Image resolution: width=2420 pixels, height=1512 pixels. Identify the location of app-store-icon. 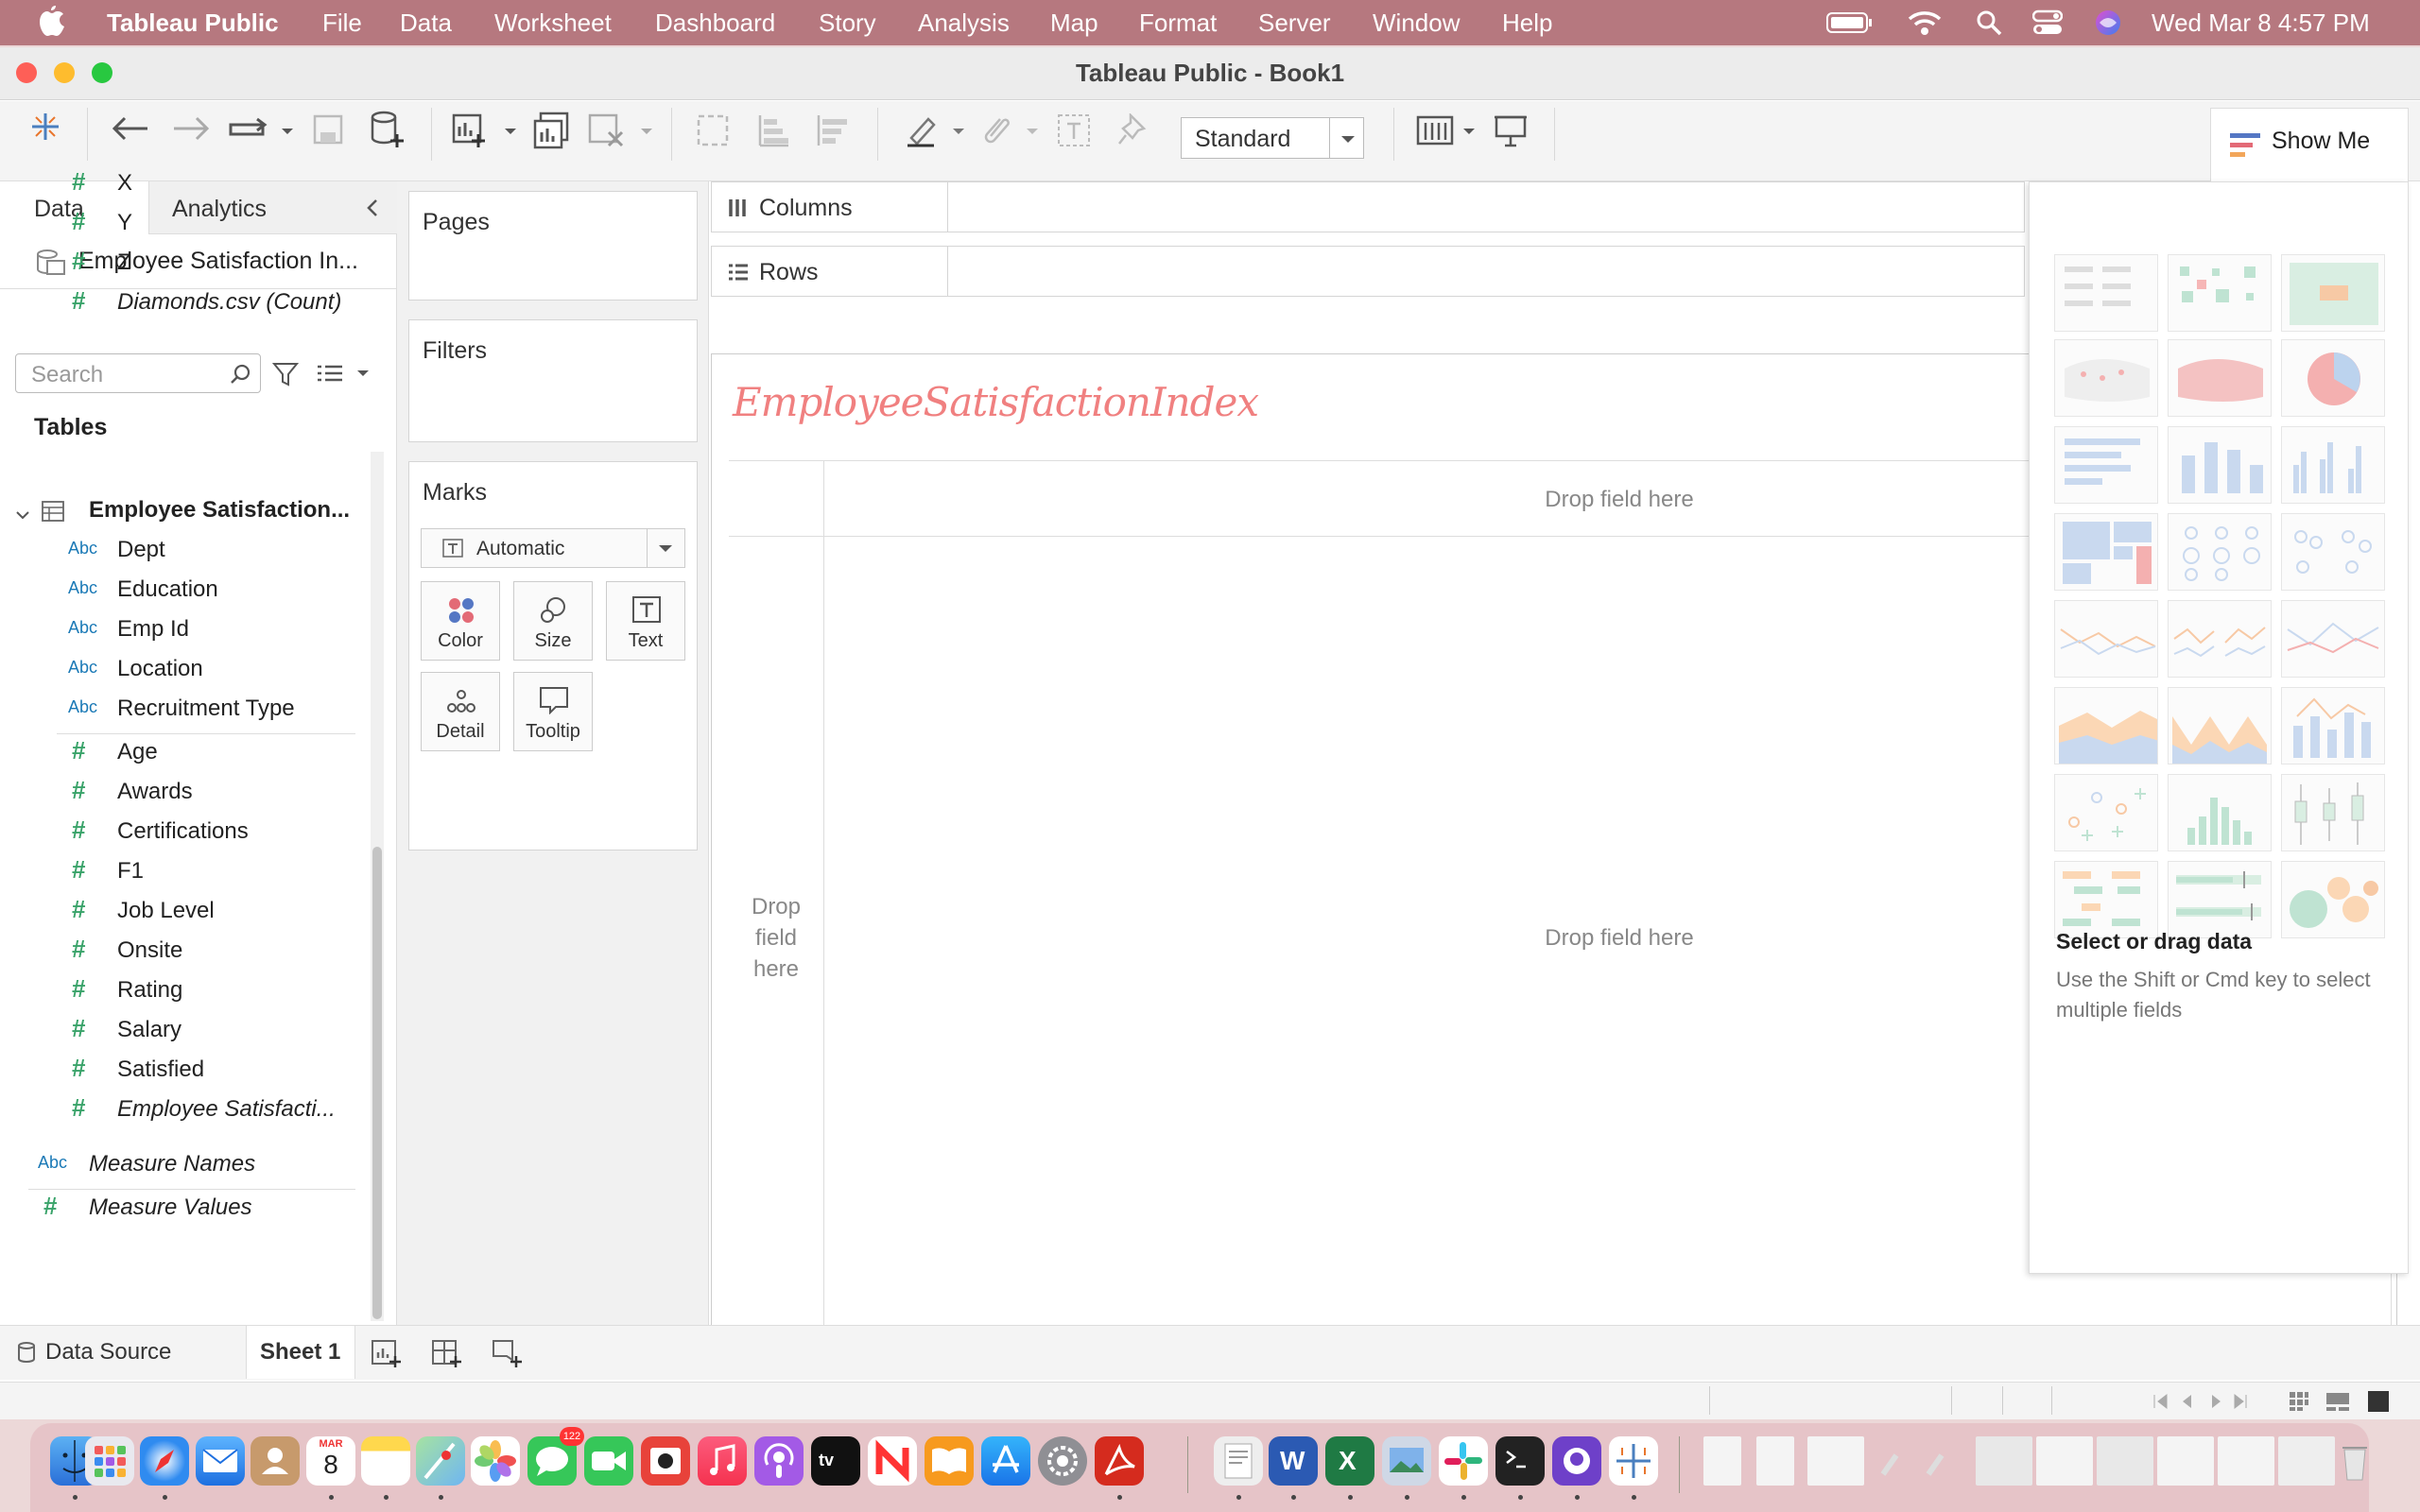
(1005, 1461).